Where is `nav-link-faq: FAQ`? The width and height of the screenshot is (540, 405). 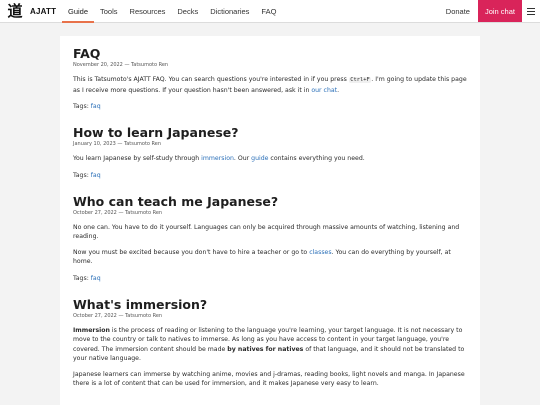 nav-link-faq: FAQ is located at coordinates (268, 11).